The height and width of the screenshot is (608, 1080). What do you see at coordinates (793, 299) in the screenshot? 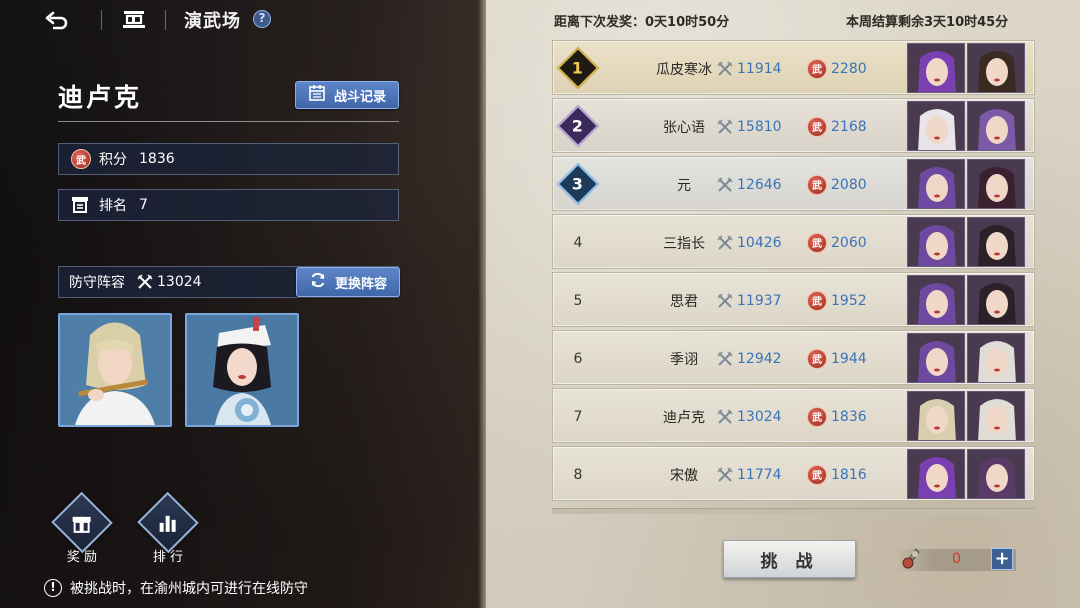
I see `ranking-row: 5 思君 11937 武 1952` at bounding box center [793, 299].